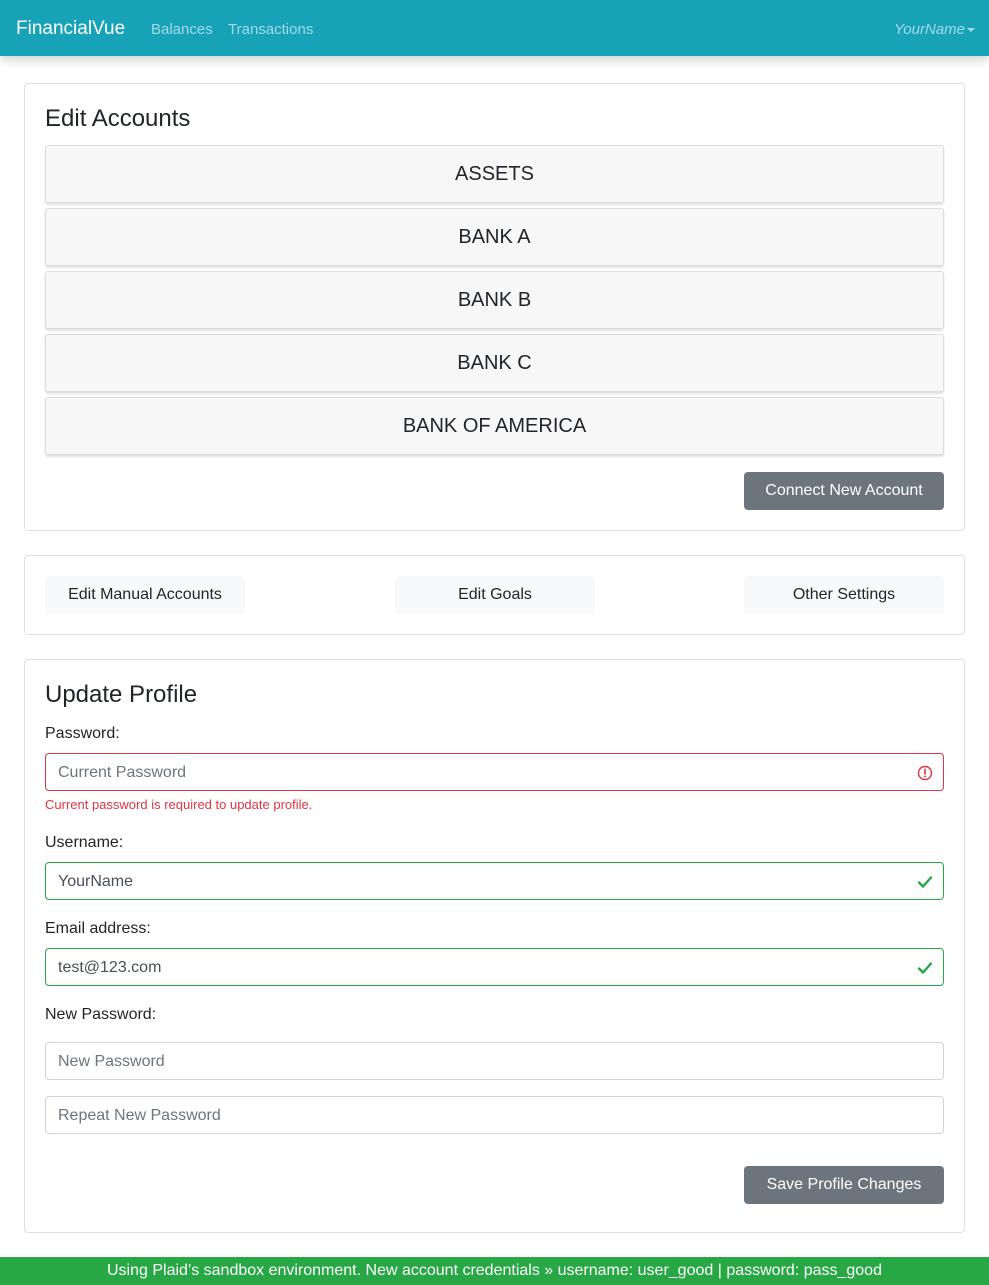 The height and width of the screenshot is (1285, 989). I want to click on update-profile-title: Update Profile, so click(121, 694).